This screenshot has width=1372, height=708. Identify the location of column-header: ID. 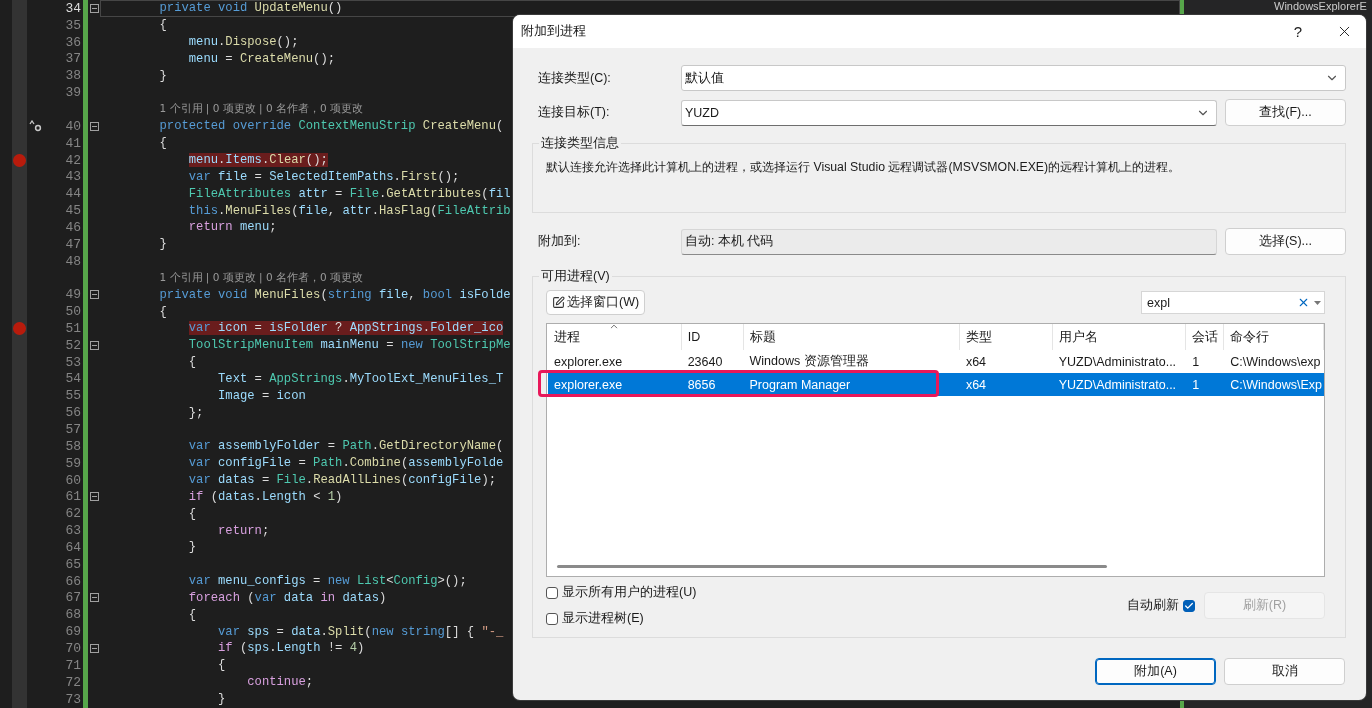
(712, 337).